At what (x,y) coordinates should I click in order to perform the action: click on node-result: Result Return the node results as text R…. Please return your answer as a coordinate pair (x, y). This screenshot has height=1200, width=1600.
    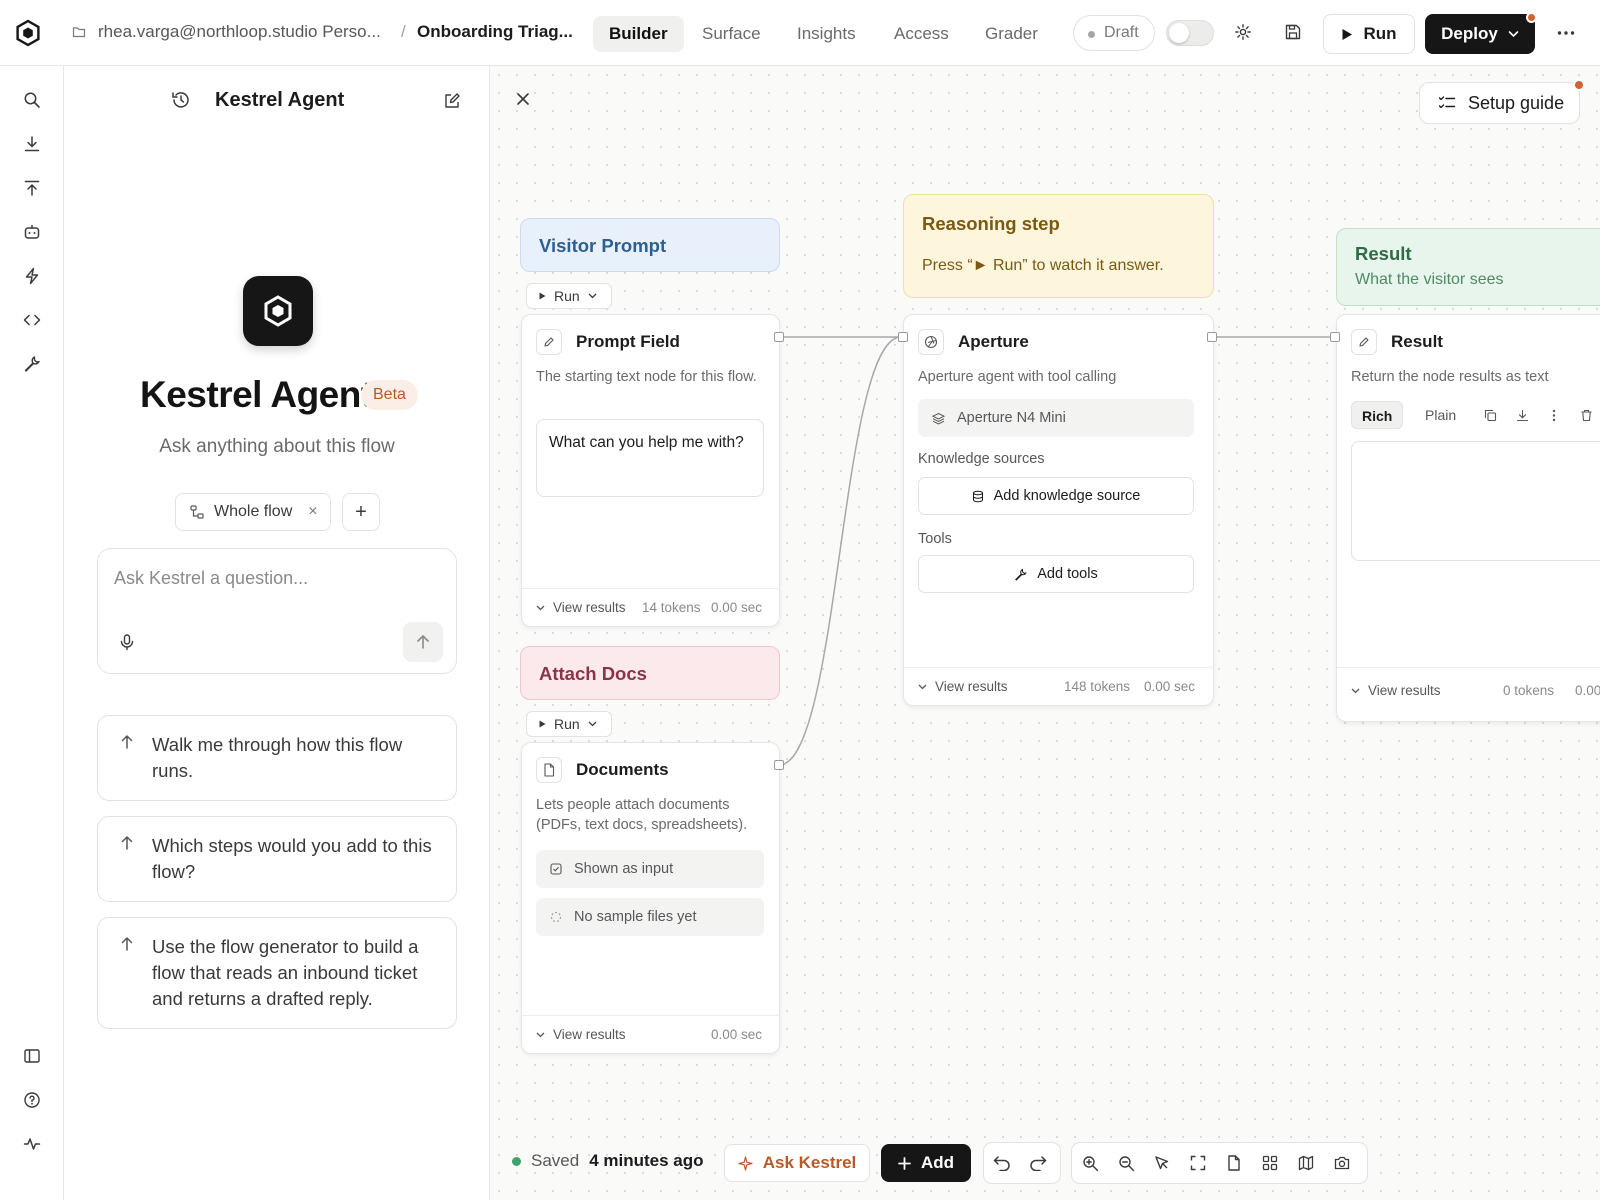
    Looking at the image, I should click on (1468, 518).